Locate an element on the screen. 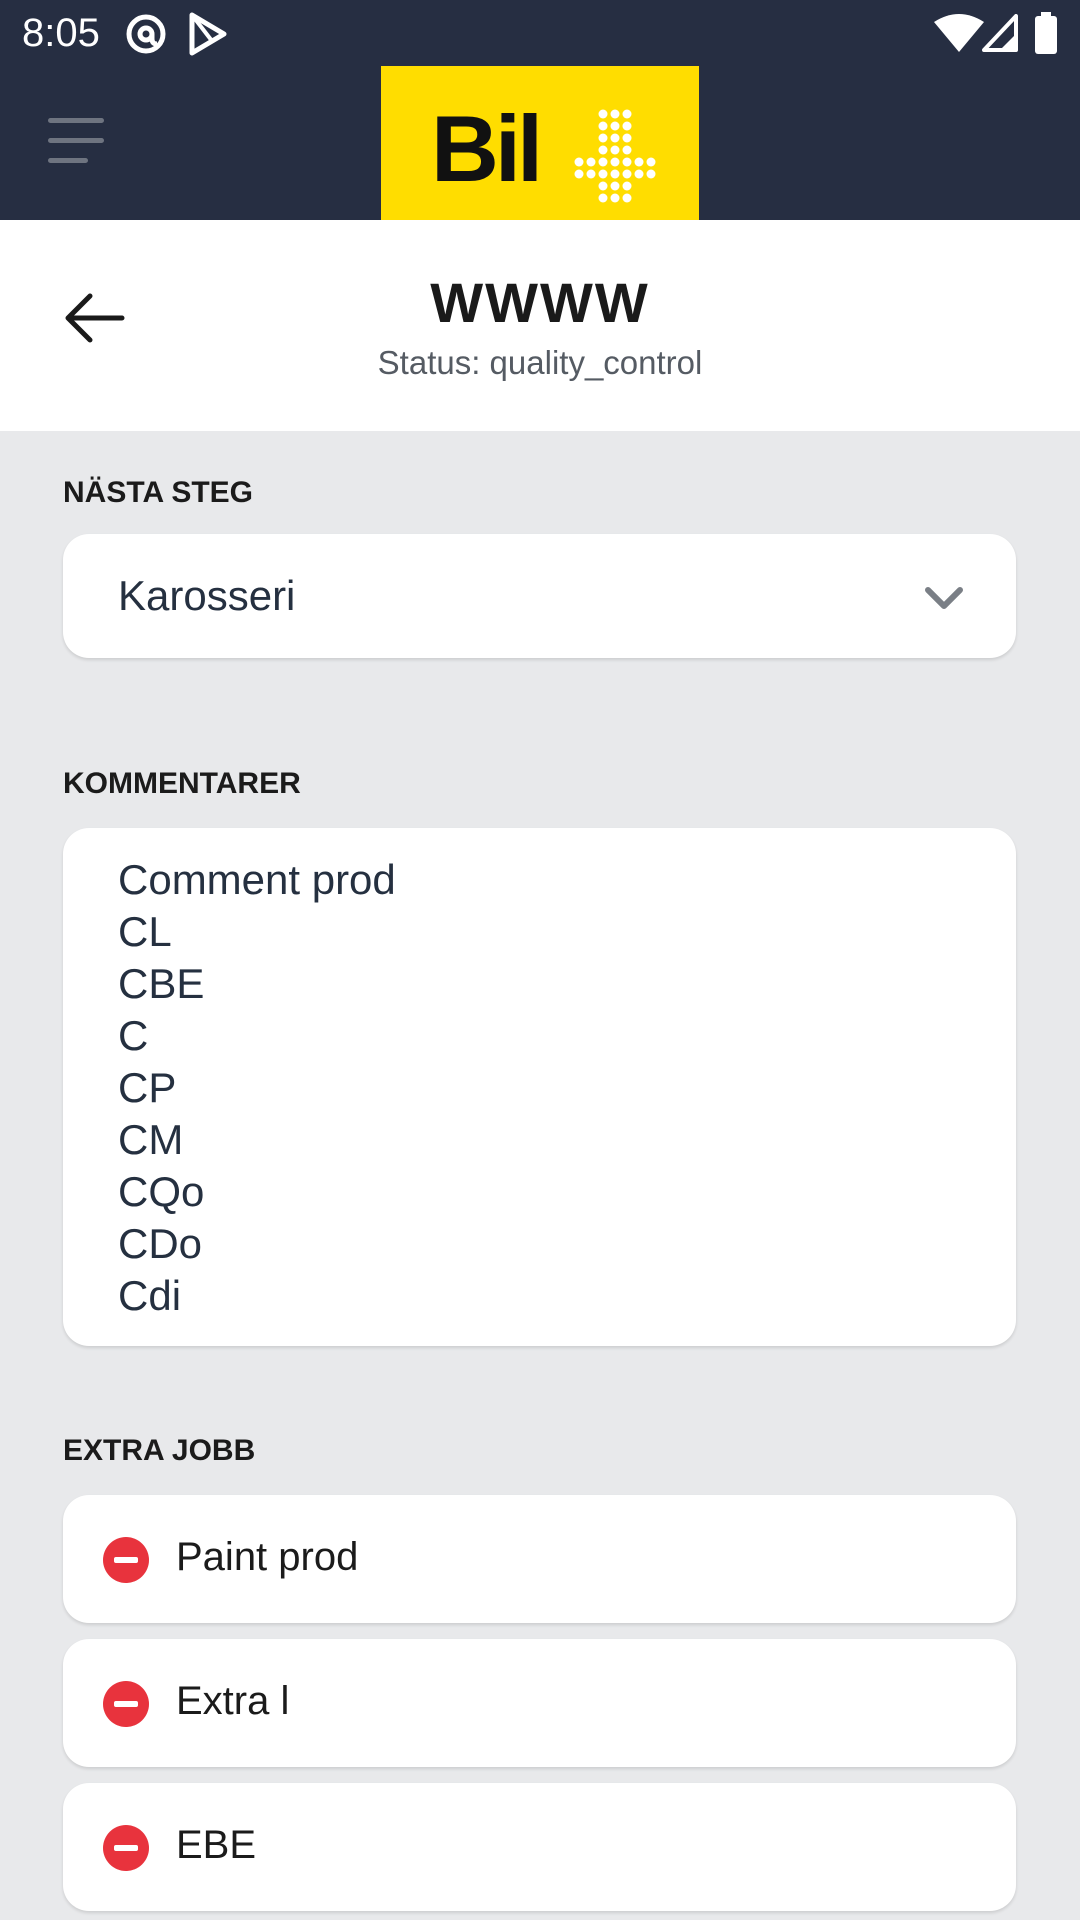  comments-label: KOMMENTARER is located at coordinates (182, 783).